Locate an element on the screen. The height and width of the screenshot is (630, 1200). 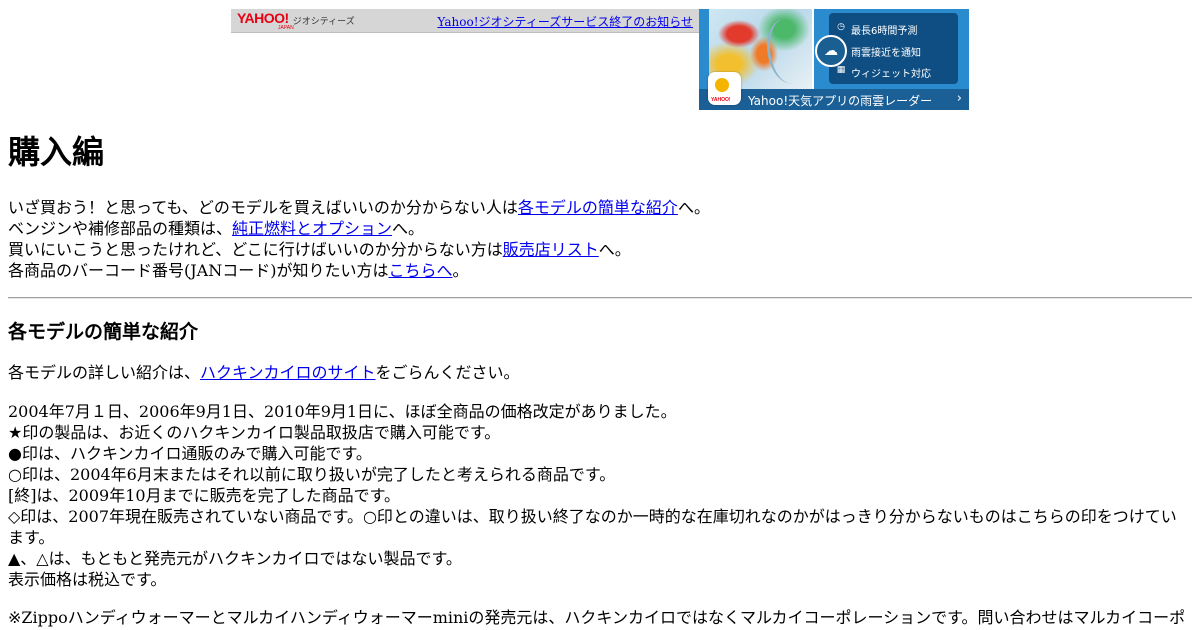
clock-icon: ◷ is located at coordinates (841, 27).